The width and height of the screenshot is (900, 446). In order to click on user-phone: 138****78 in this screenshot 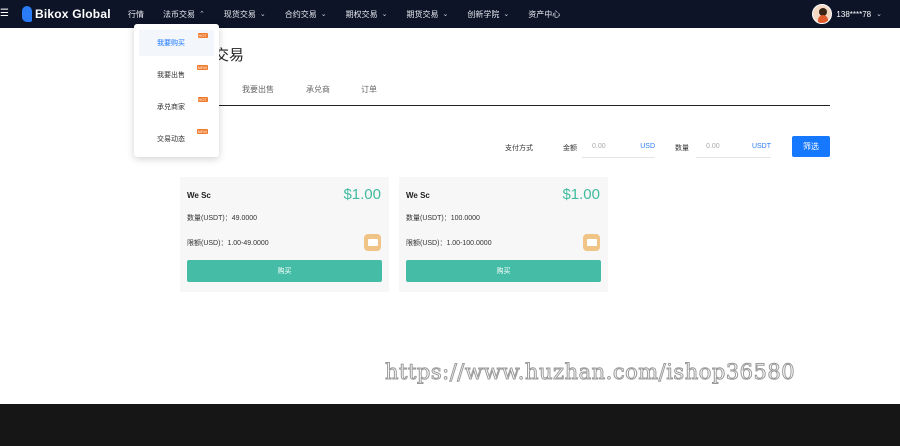, I will do `click(854, 14)`.